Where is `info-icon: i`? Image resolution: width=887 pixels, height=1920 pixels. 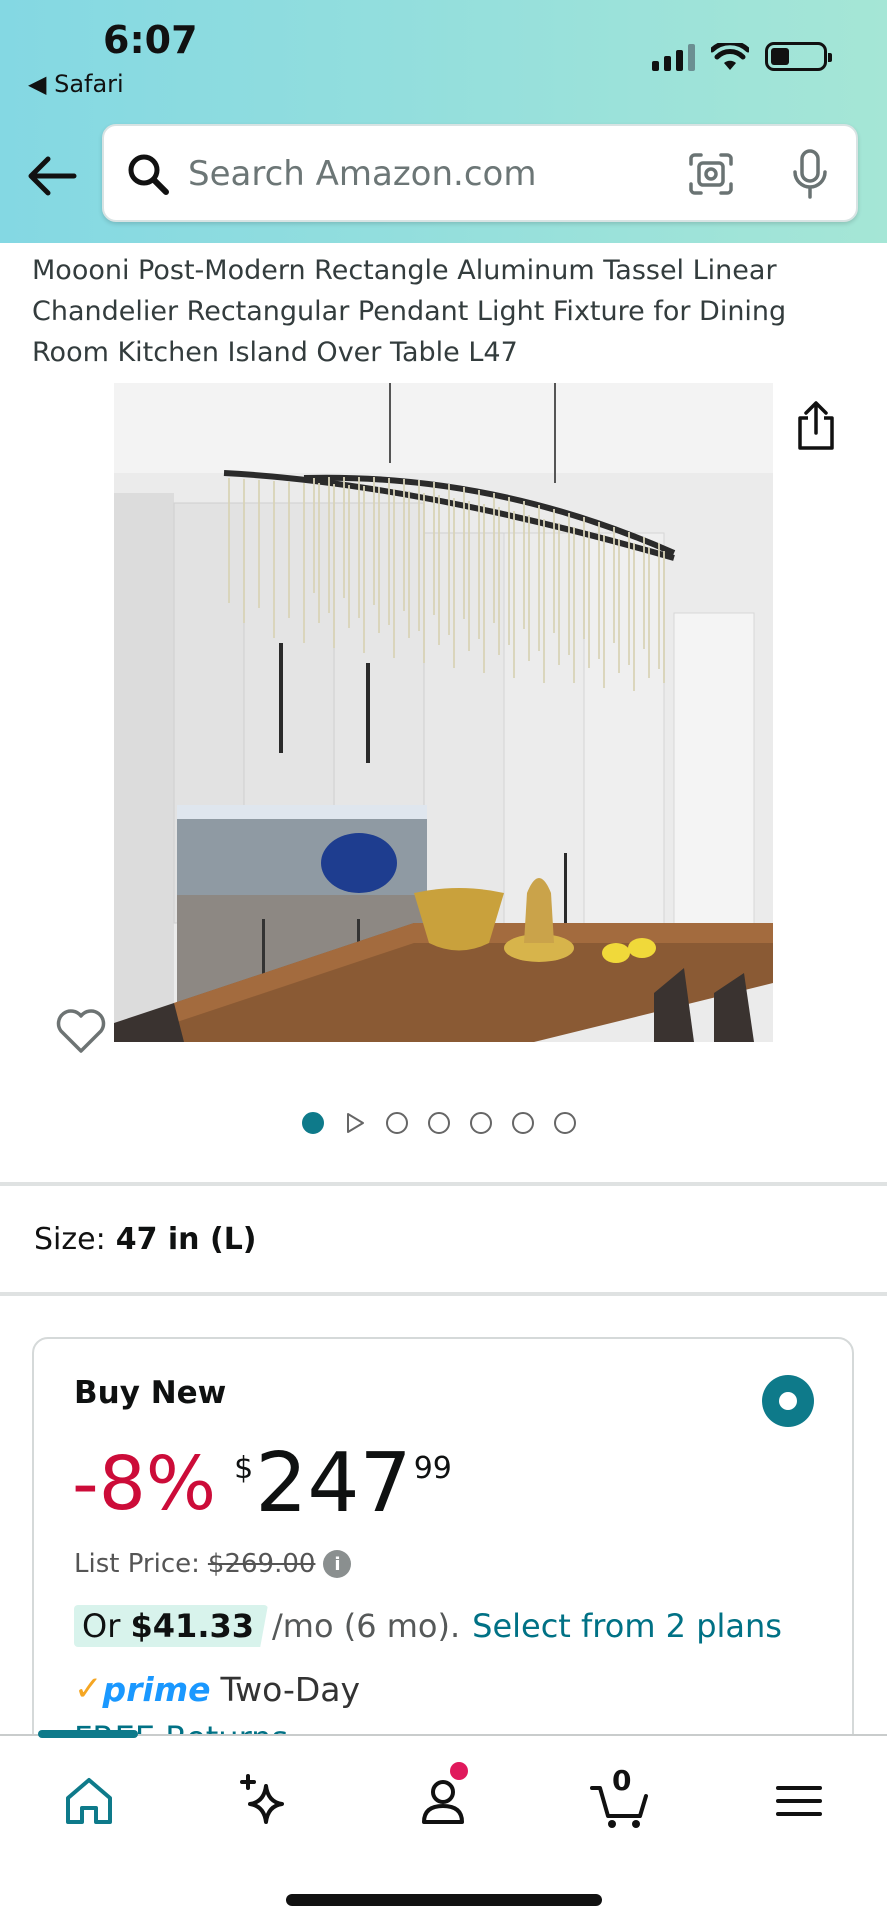 info-icon: i is located at coordinates (337, 1564).